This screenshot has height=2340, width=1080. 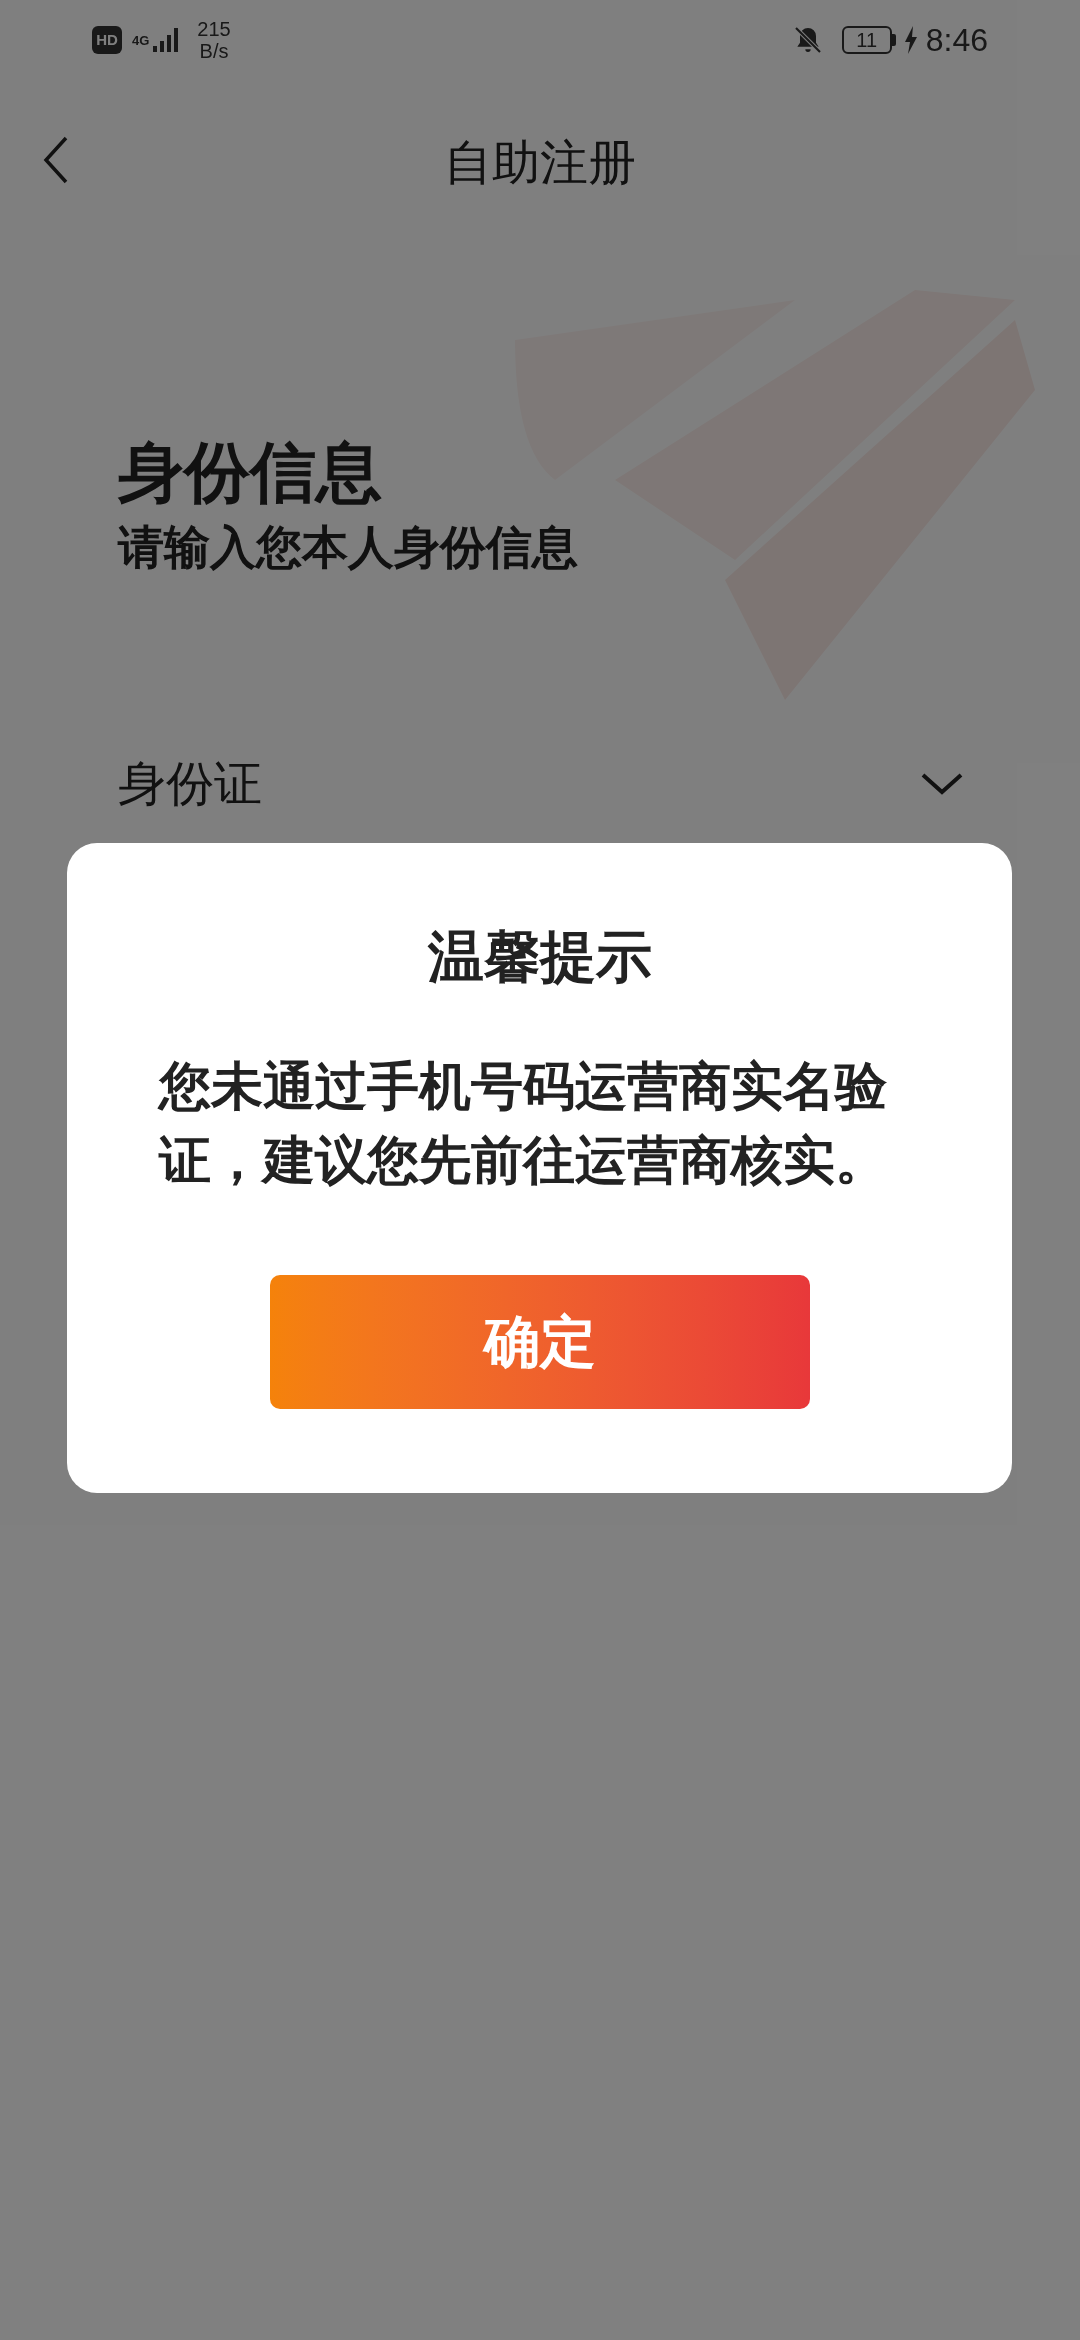 I want to click on speed-unit: B/s, so click(x=214, y=51).